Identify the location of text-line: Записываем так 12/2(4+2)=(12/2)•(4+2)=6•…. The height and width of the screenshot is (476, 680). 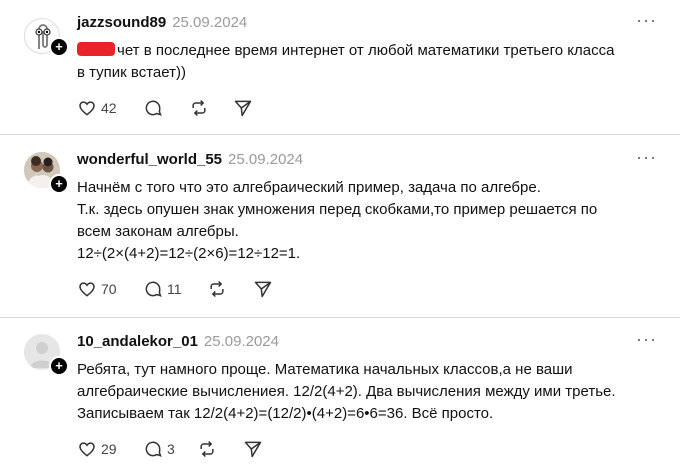
(285, 413).